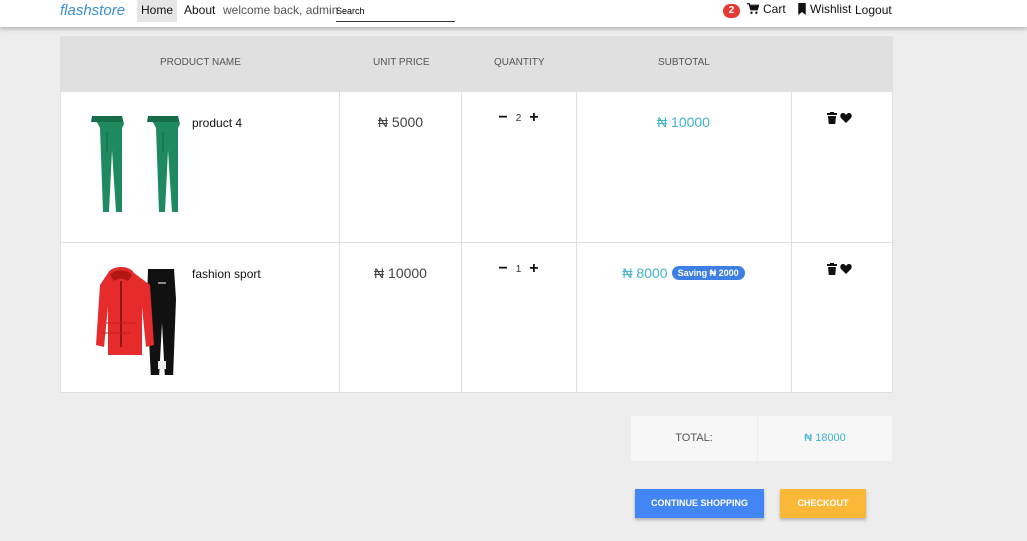 Image resolution: width=1027 pixels, height=541 pixels. Describe the element at coordinates (873, 10) in the screenshot. I see `nav-logout-link: Logout` at that location.